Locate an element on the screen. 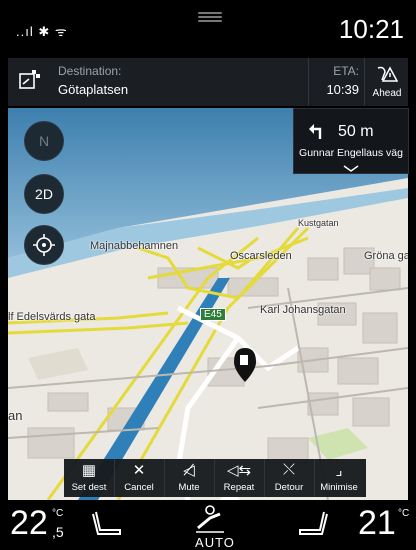 The width and height of the screenshot is (416, 550). status-bar: ..ıl ✱ ᯤ 10:21 is located at coordinates (208, 29).